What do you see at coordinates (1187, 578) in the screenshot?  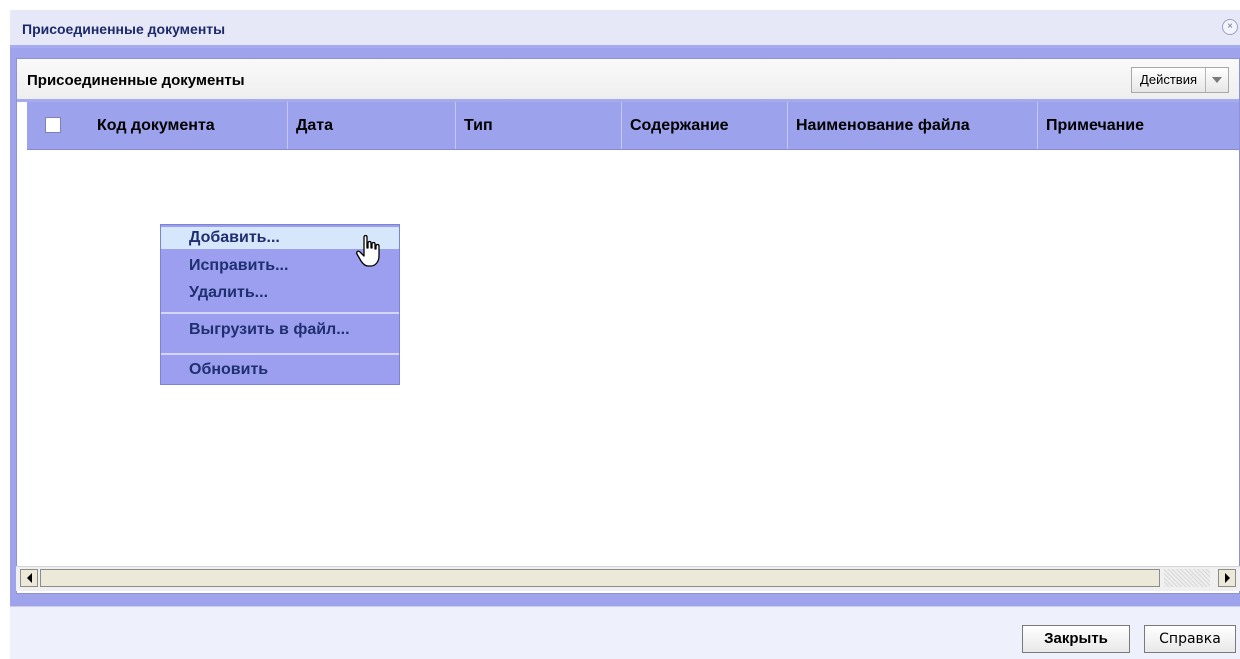 I see `scroll-track` at bounding box center [1187, 578].